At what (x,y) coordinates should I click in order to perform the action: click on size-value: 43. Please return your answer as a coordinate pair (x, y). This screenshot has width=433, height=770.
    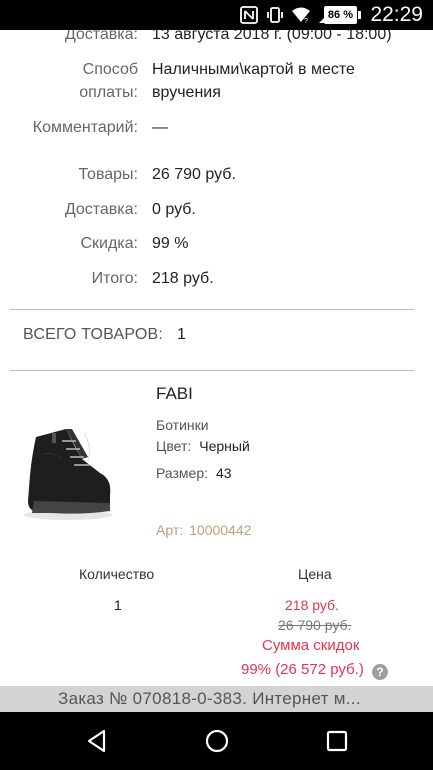
    Looking at the image, I should click on (224, 473).